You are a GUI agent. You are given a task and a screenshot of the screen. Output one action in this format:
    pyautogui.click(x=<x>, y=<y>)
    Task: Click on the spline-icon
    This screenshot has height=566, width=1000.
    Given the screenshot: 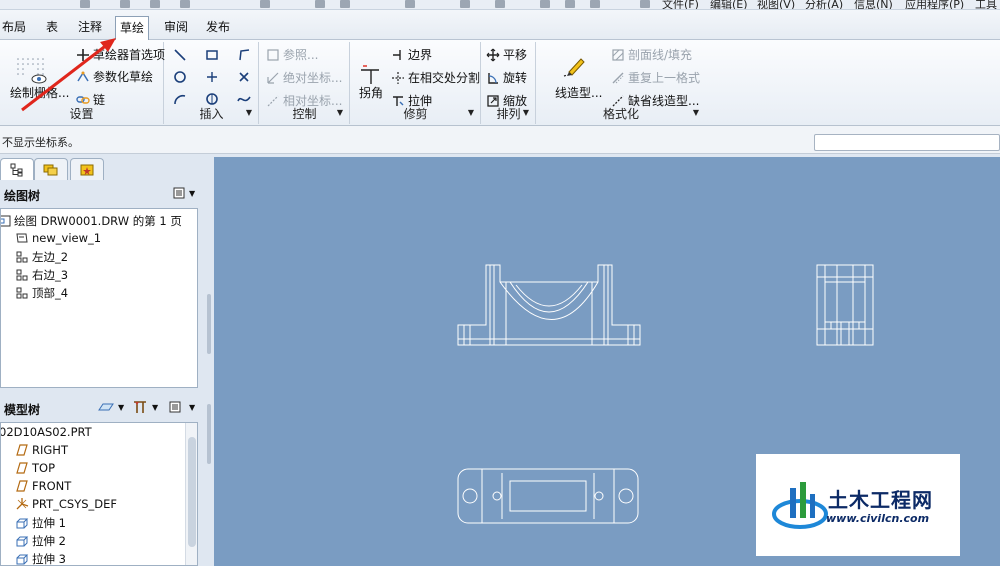 What is the action you would take?
    pyautogui.click(x=244, y=99)
    